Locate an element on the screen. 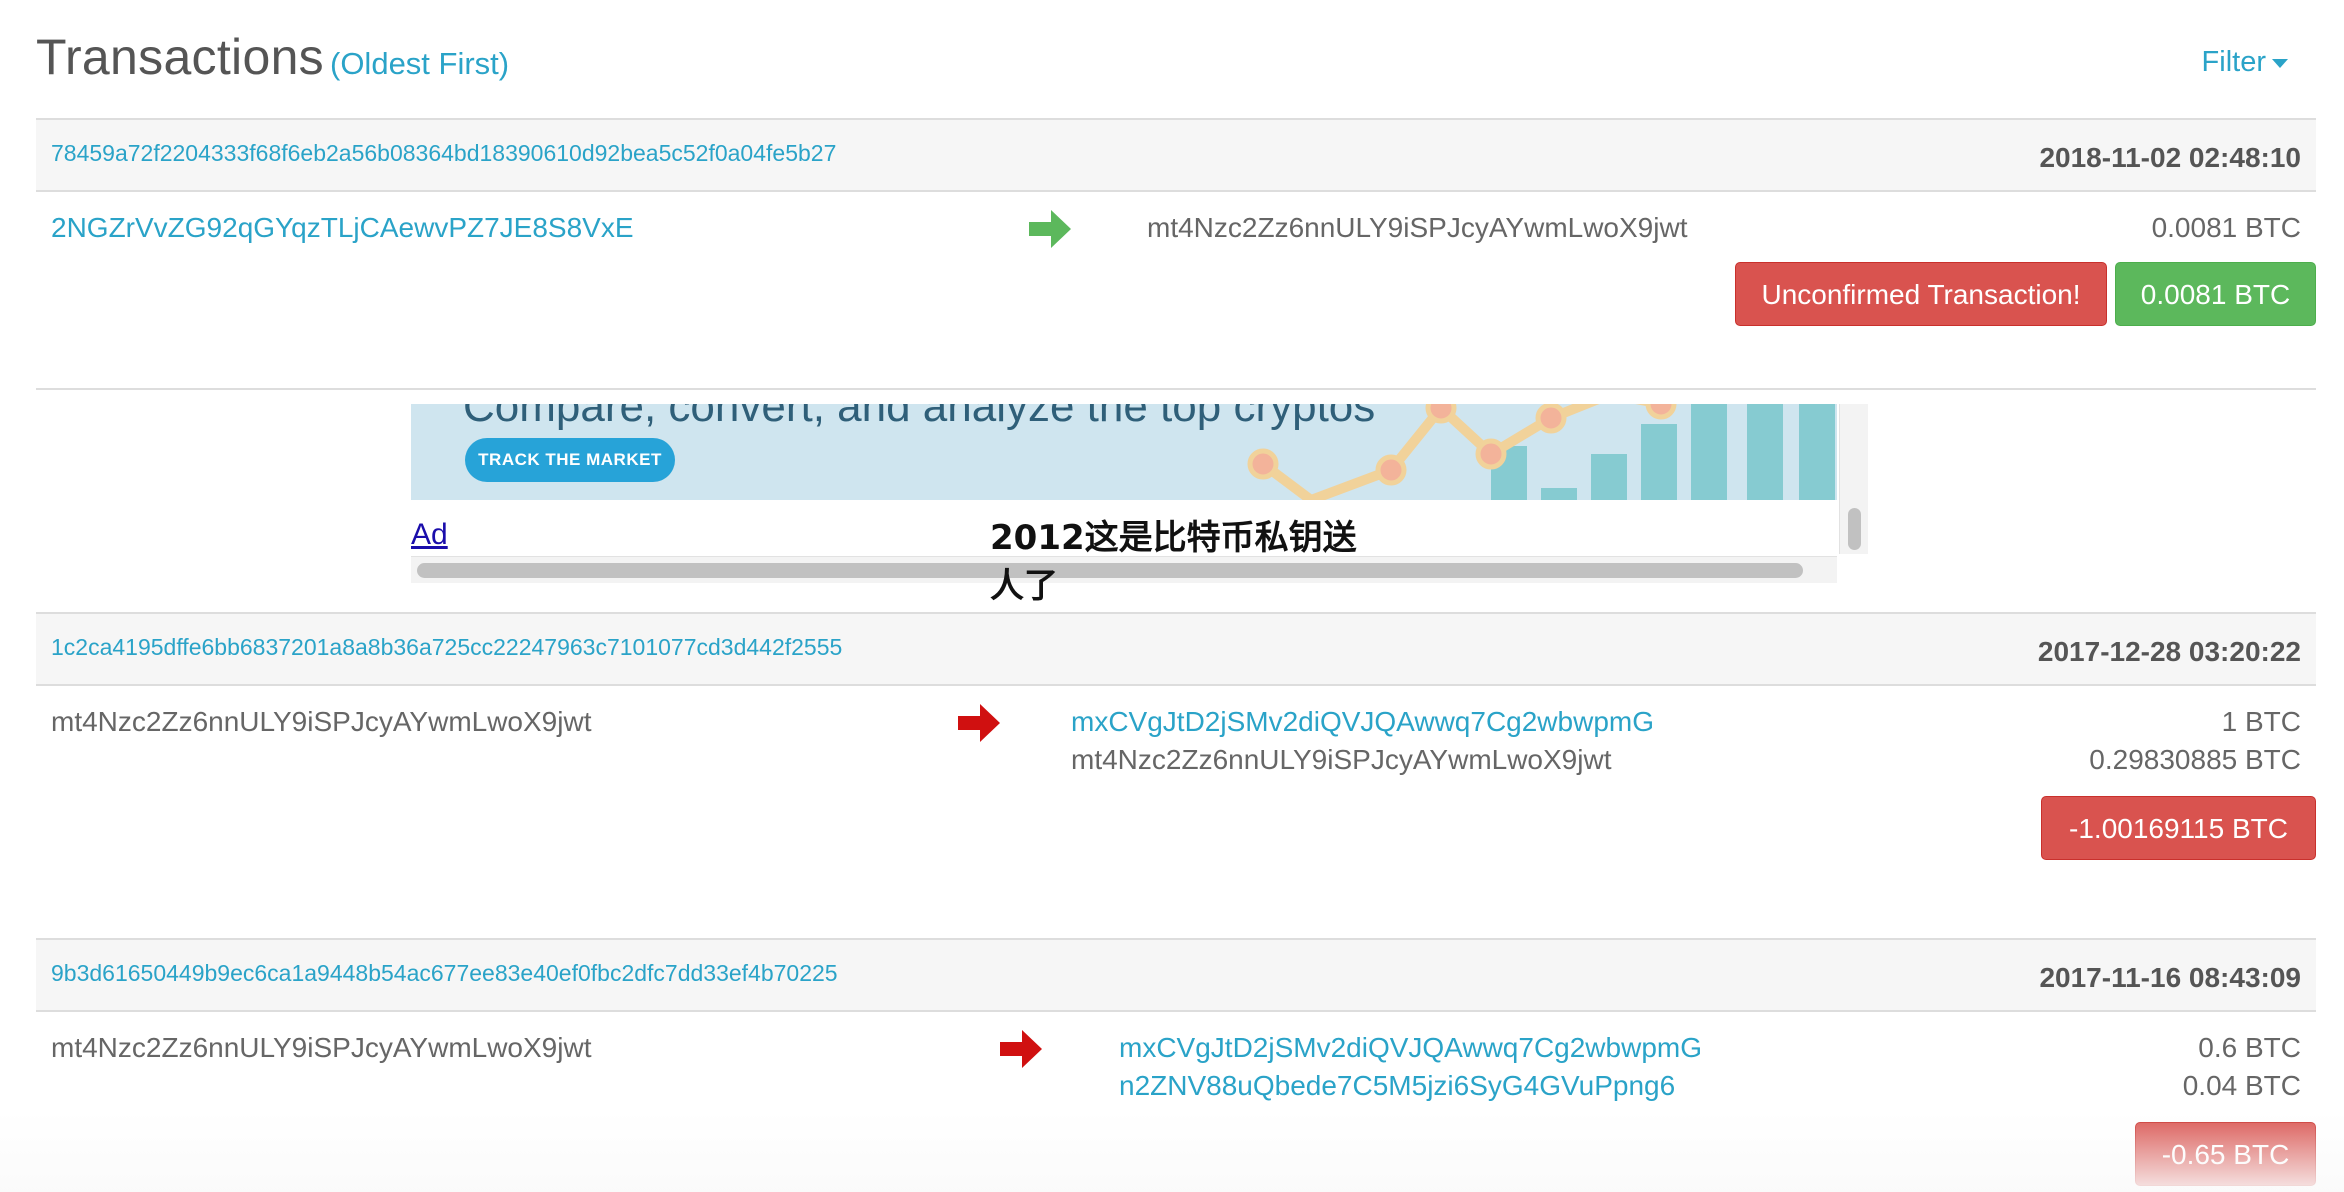  output-amount: 0.04 BTC is located at coordinates (2241, 1085).